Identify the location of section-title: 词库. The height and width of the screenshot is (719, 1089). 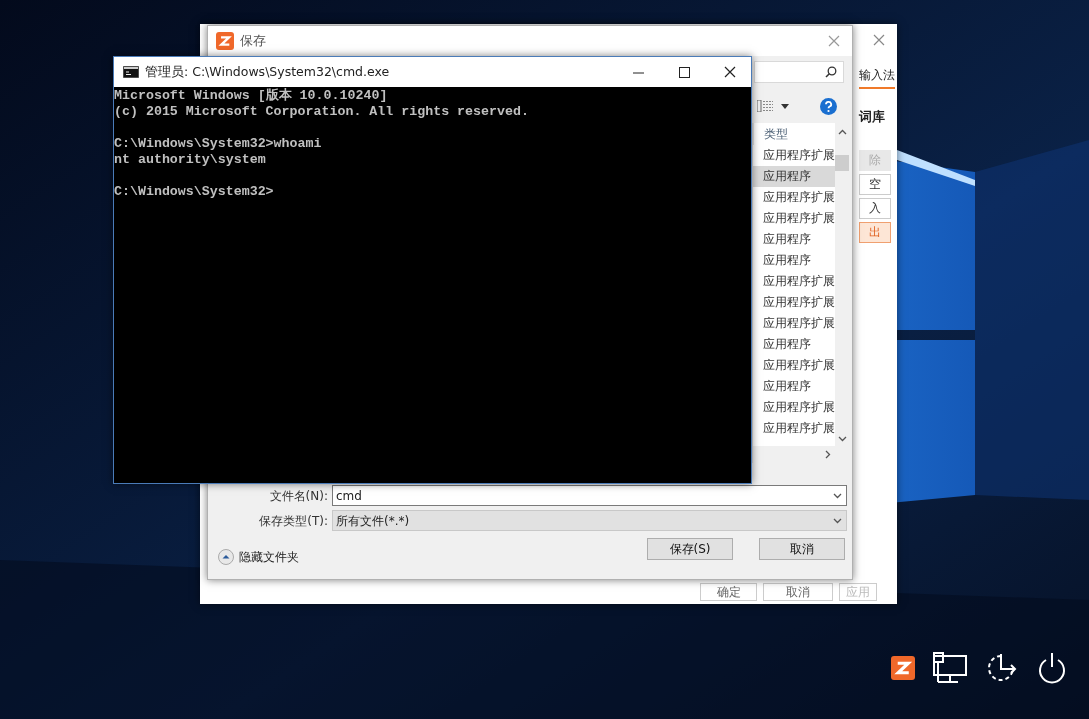
(872, 117).